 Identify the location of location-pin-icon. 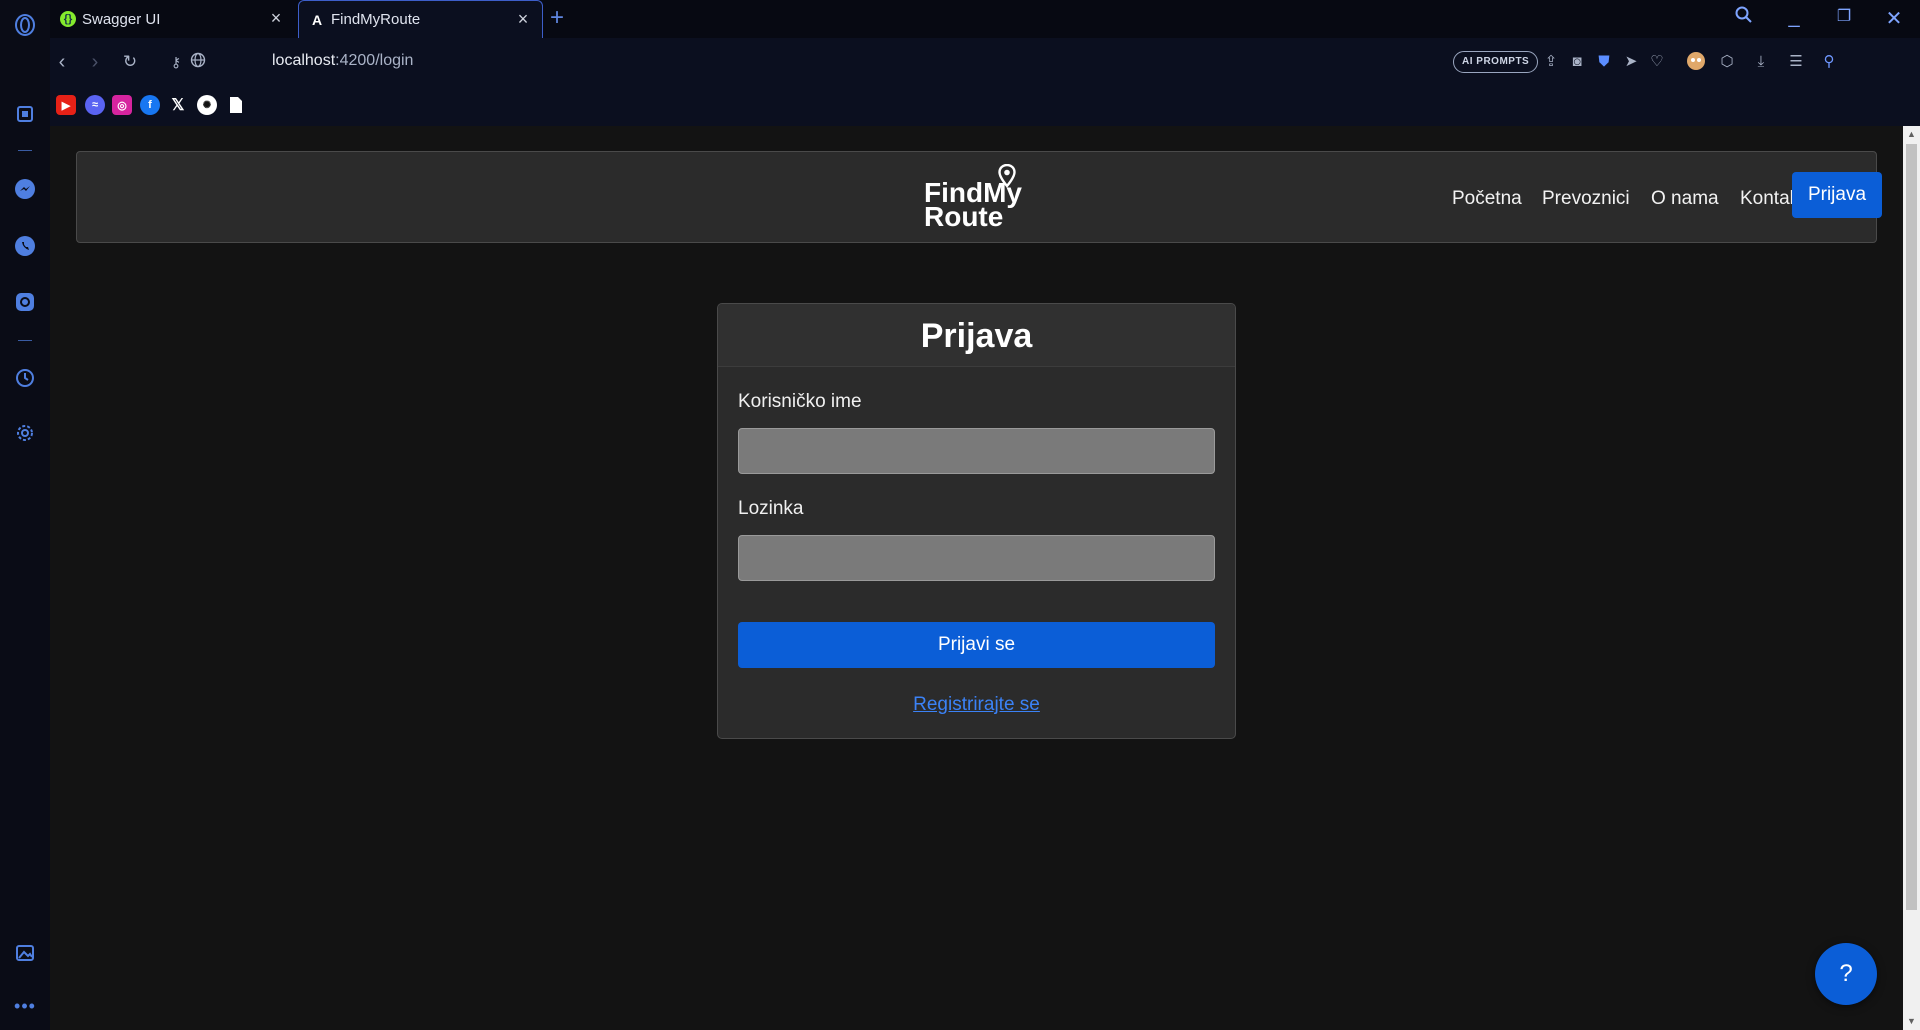
(1007, 176).